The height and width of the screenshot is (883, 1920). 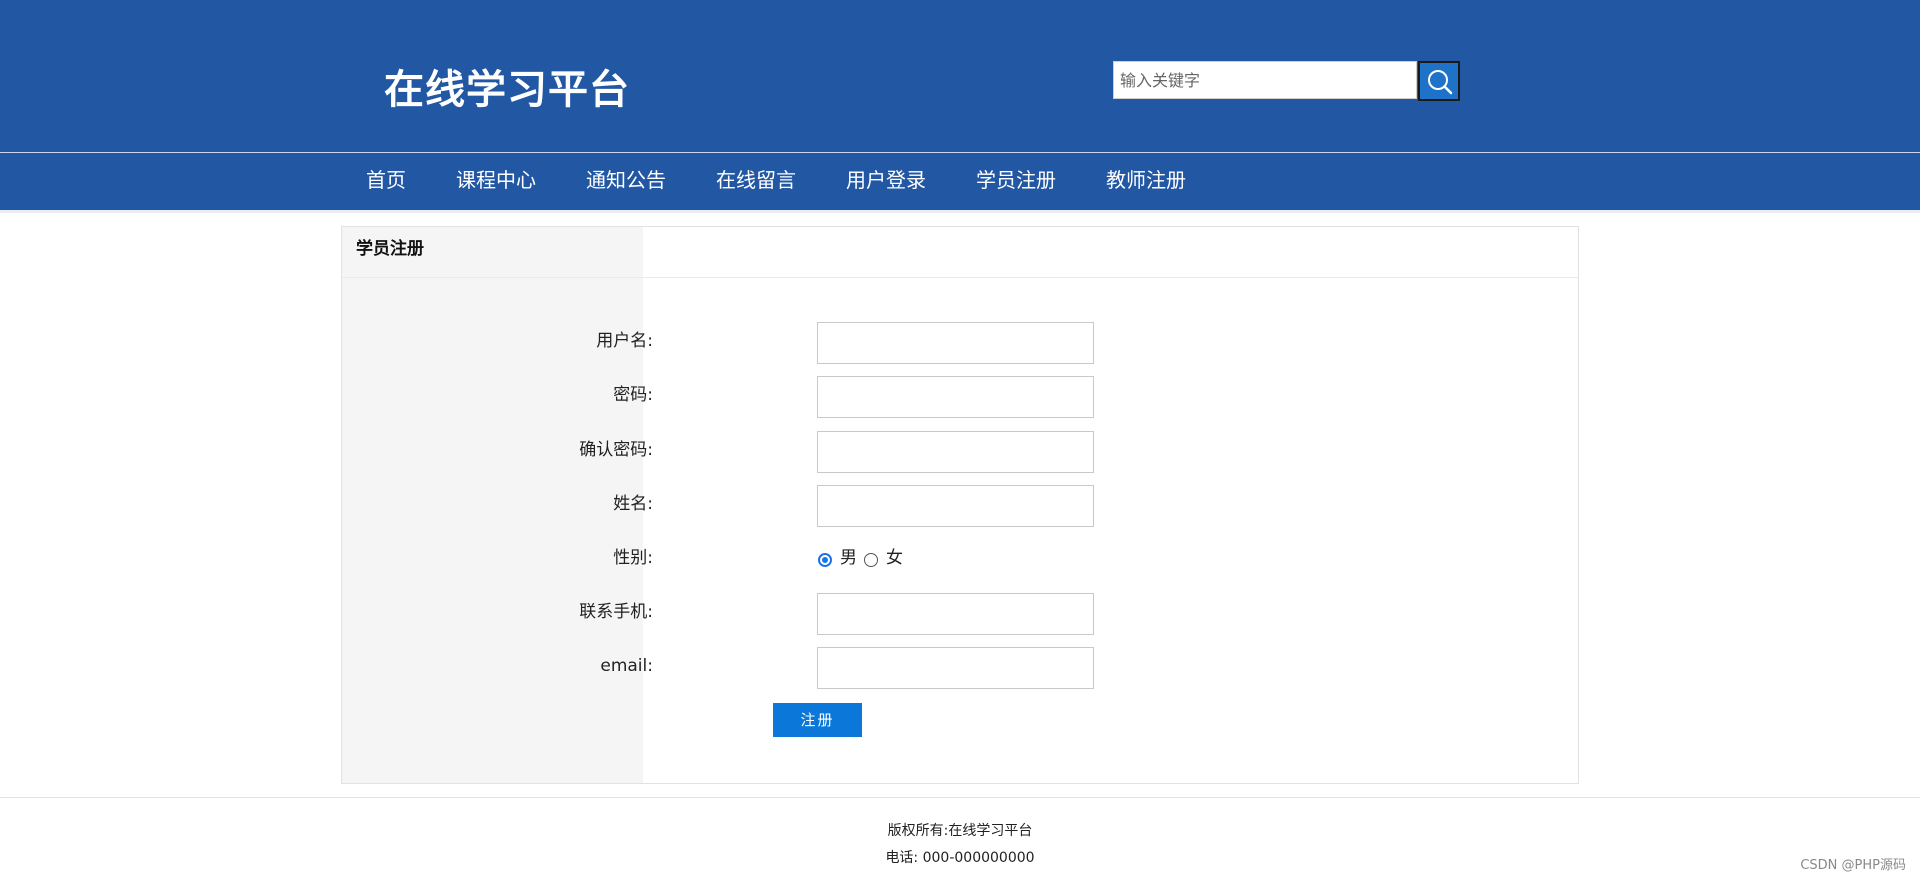 What do you see at coordinates (616, 450) in the screenshot?
I see `confirm-password-label: 确认密码:` at bounding box center [616, 450].